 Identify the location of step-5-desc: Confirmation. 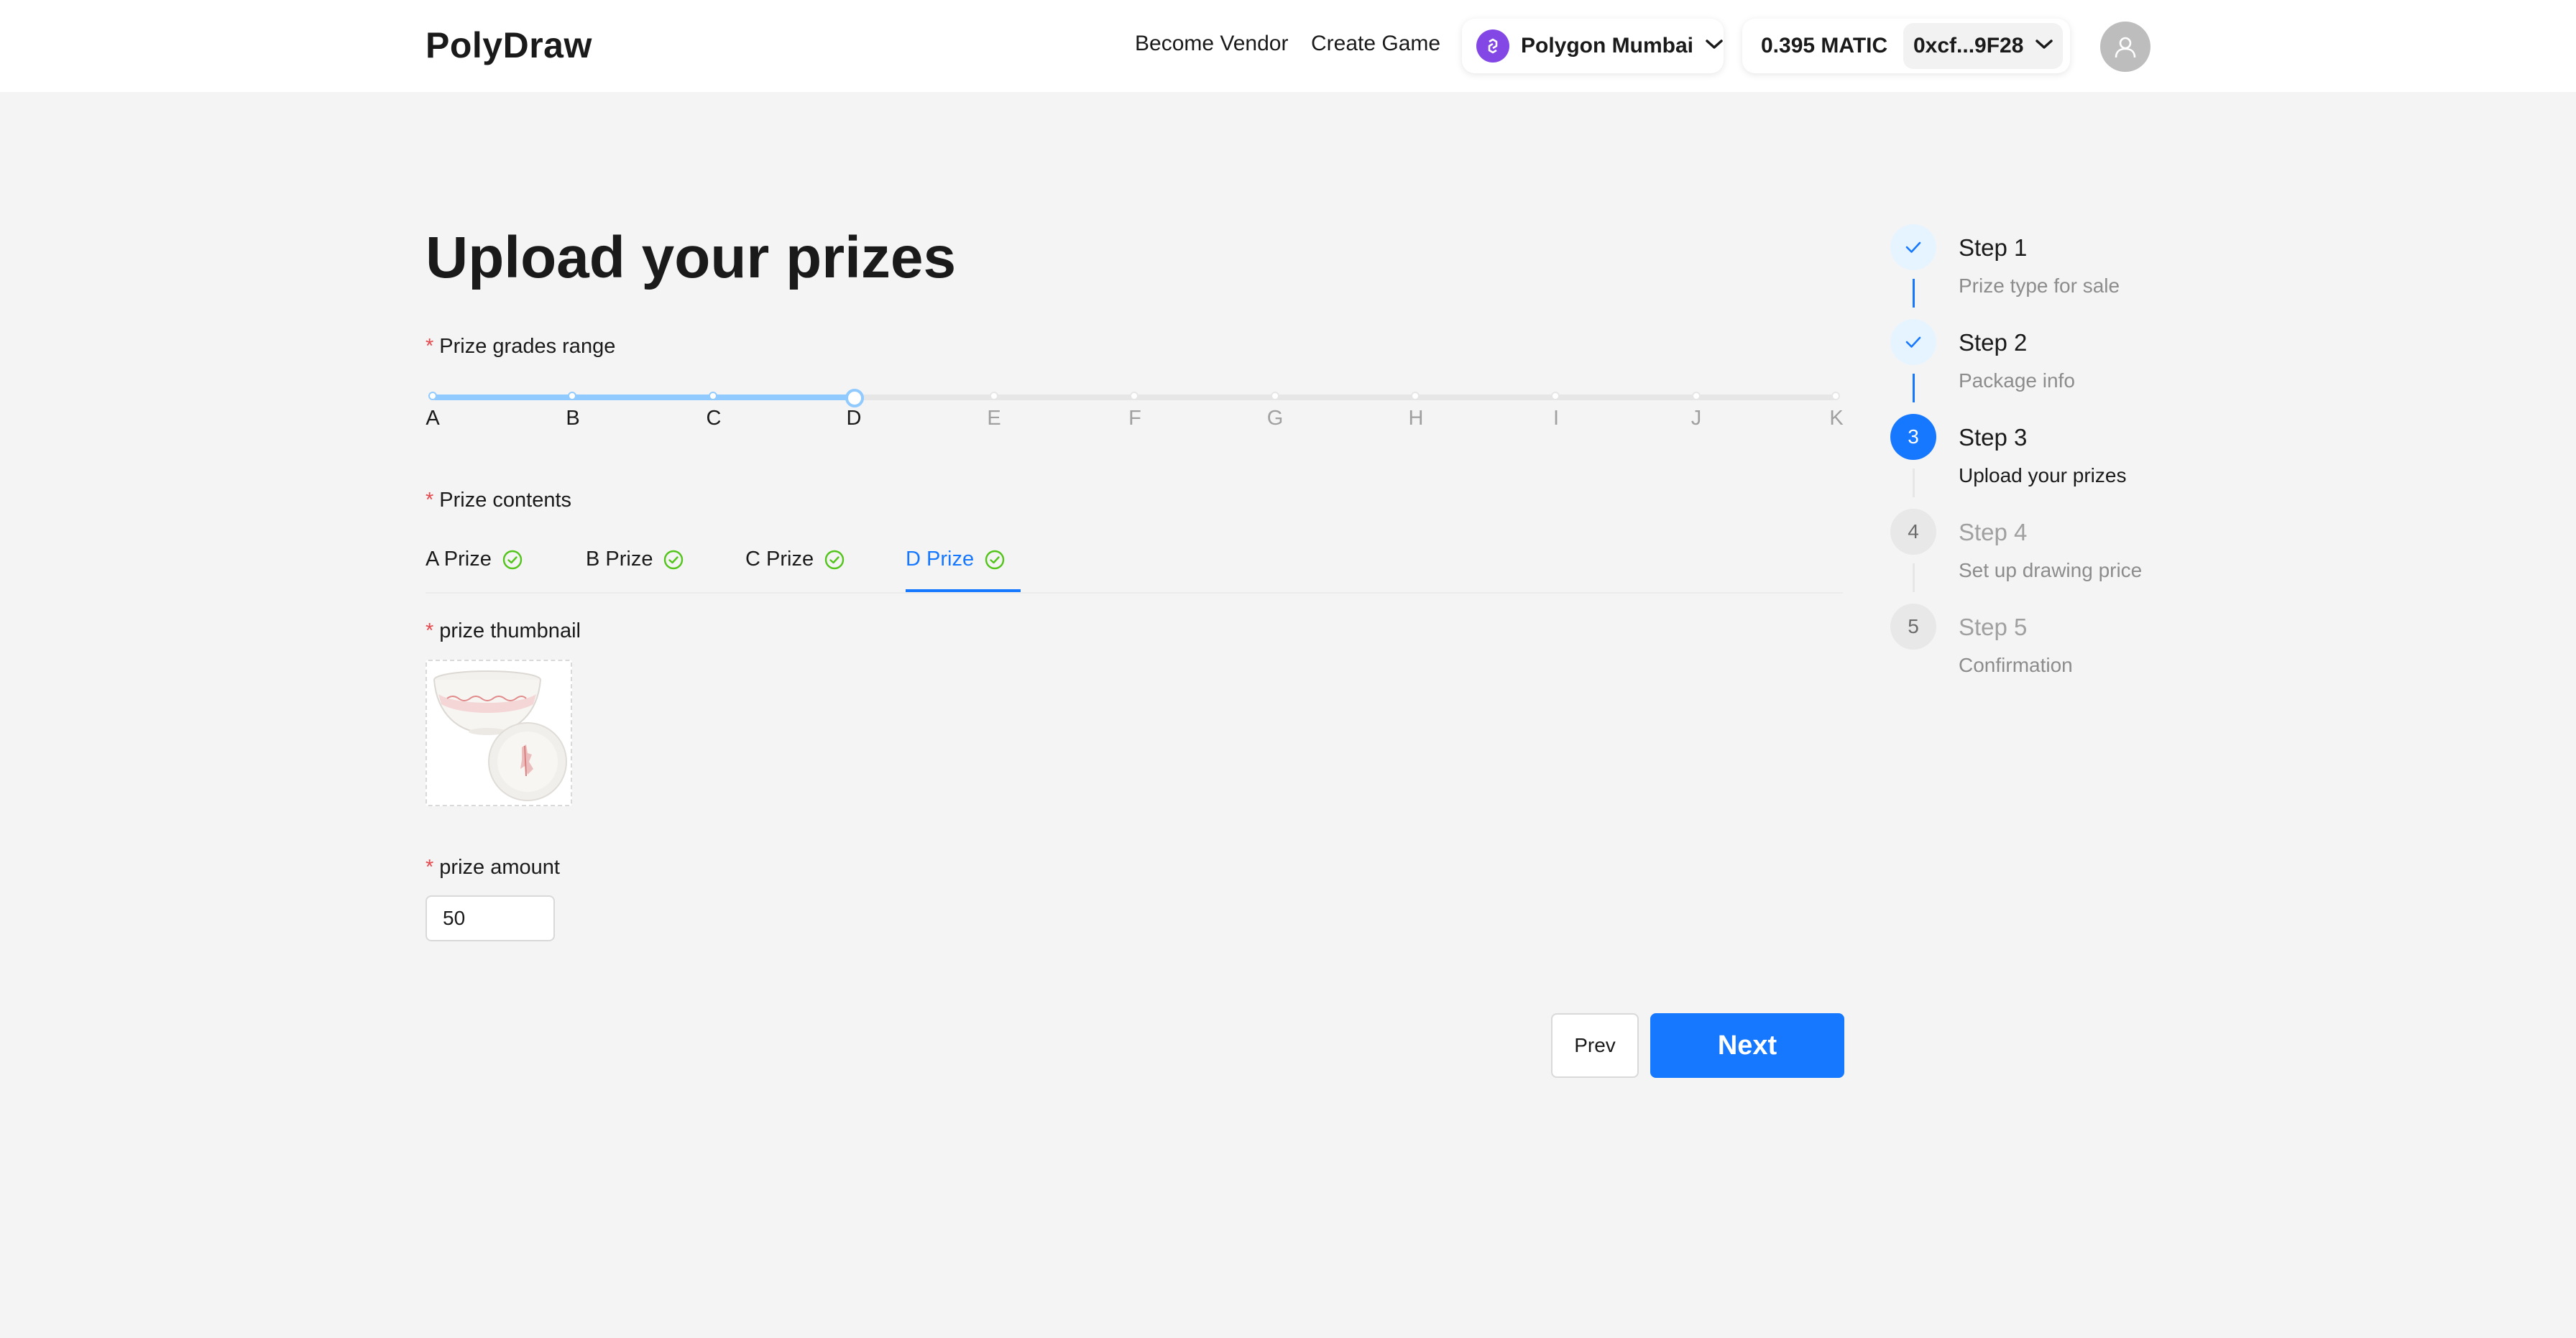
(2016, 665).